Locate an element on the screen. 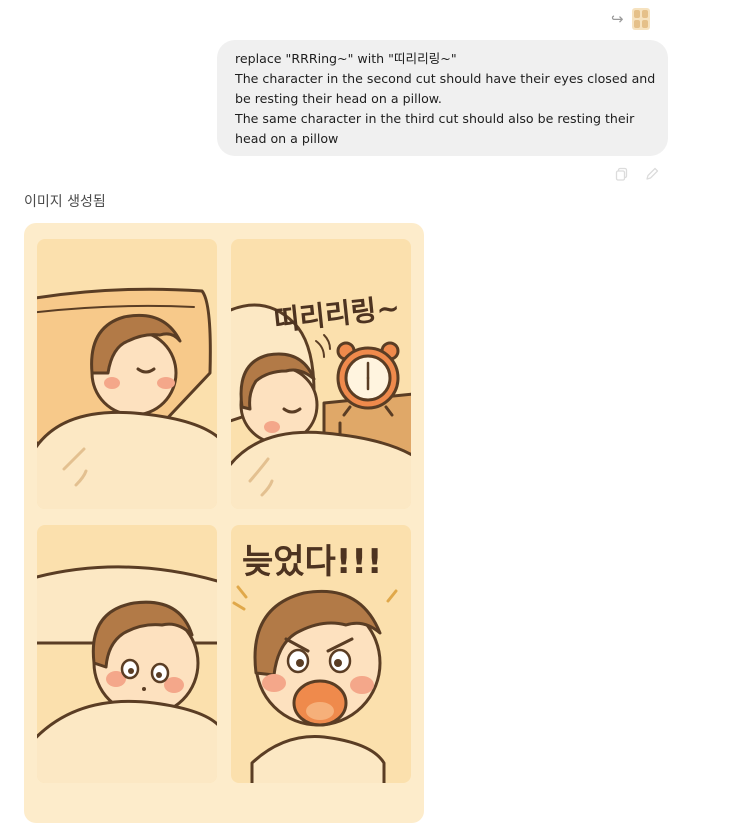 Image resolution: width=730 pixels, height=828 pixels. edit-pencil-icon is located at coordinates (652, 174).